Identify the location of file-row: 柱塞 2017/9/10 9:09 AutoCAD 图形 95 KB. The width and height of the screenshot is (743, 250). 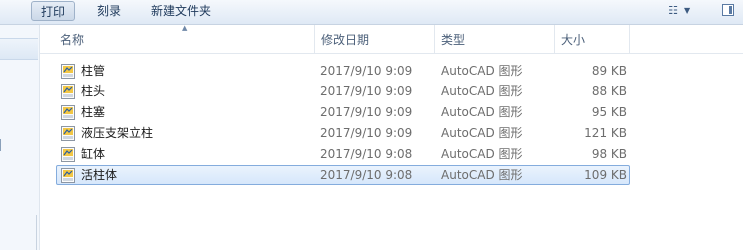
(343, 112).